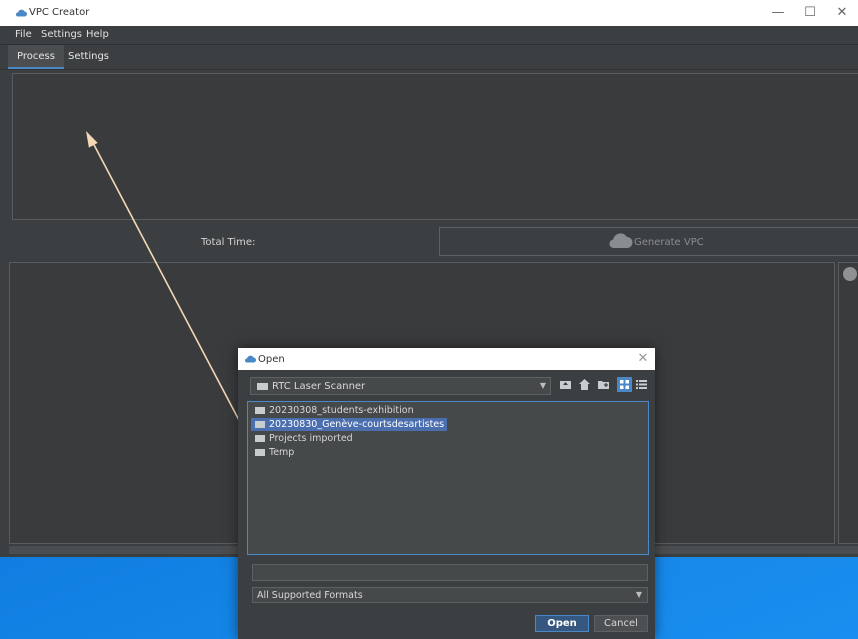  Describe the element at coordinates (228, 242) in the screenshot. I see `total-time-label: Total Time:` at that location.